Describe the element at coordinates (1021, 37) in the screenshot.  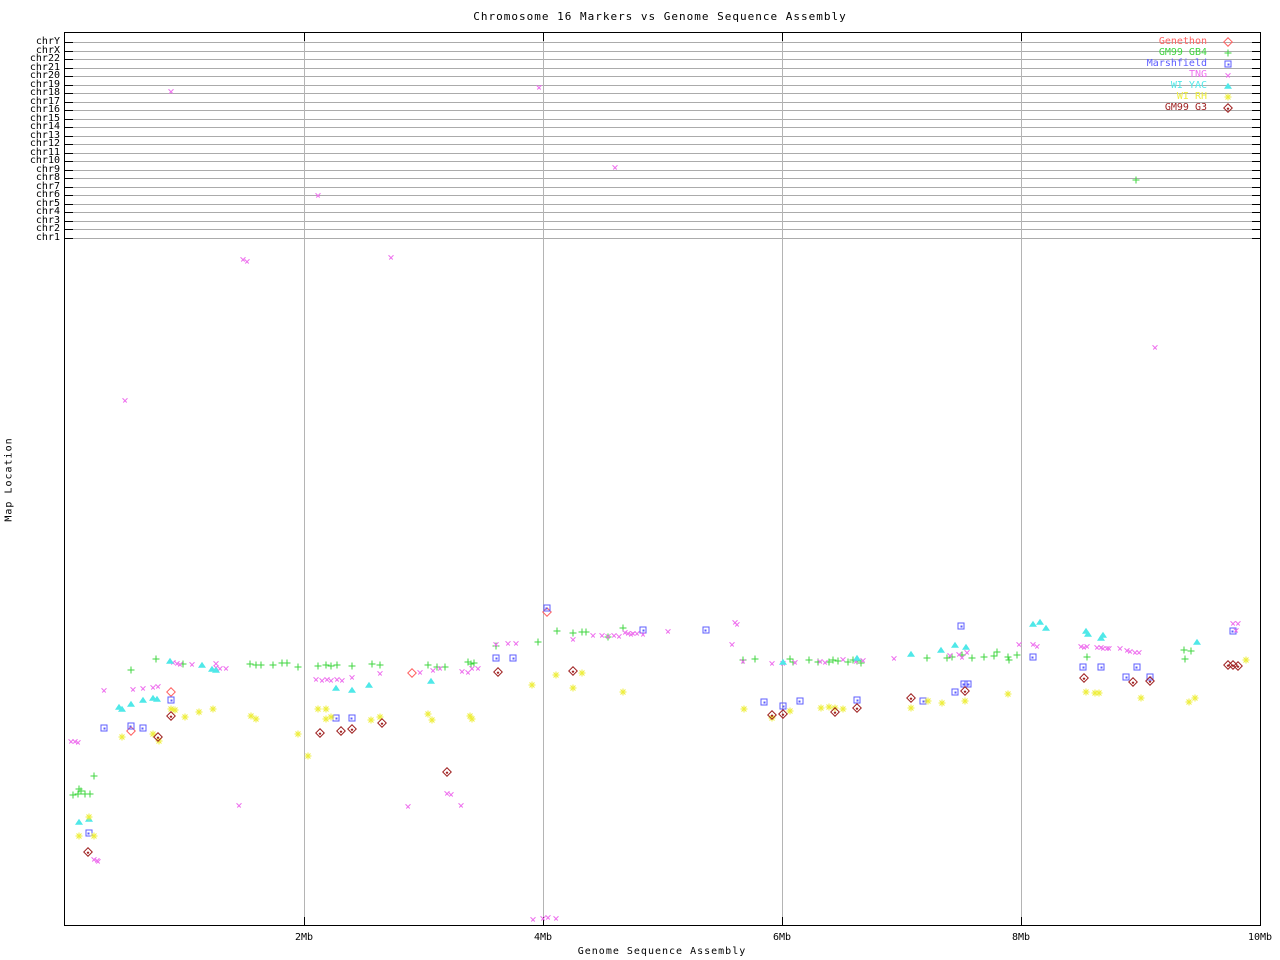
I see `x-tick-top` at that location.